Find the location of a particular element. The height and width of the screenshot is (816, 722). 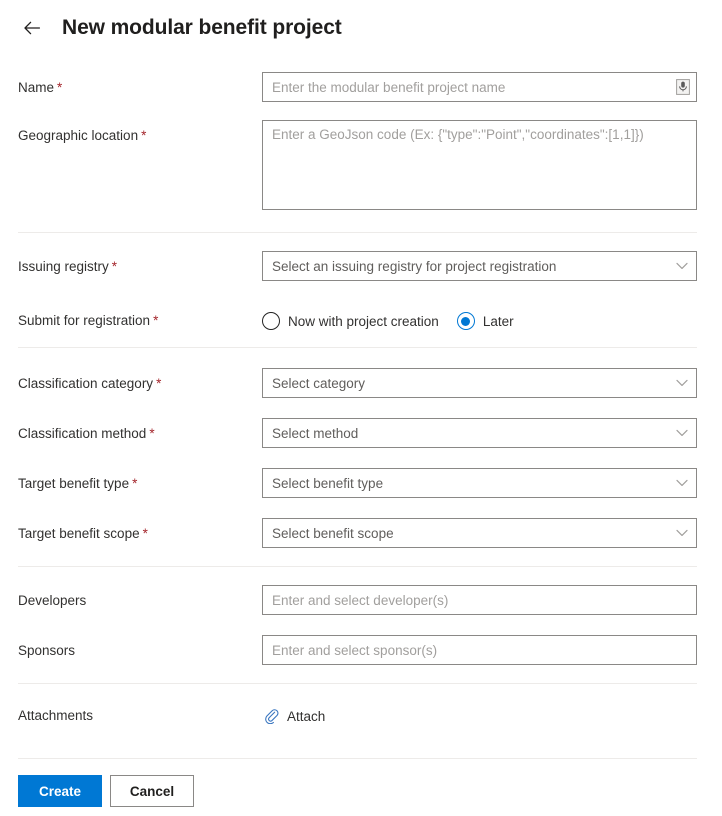

radio-circle-selected is located at coordinates (465, 321).